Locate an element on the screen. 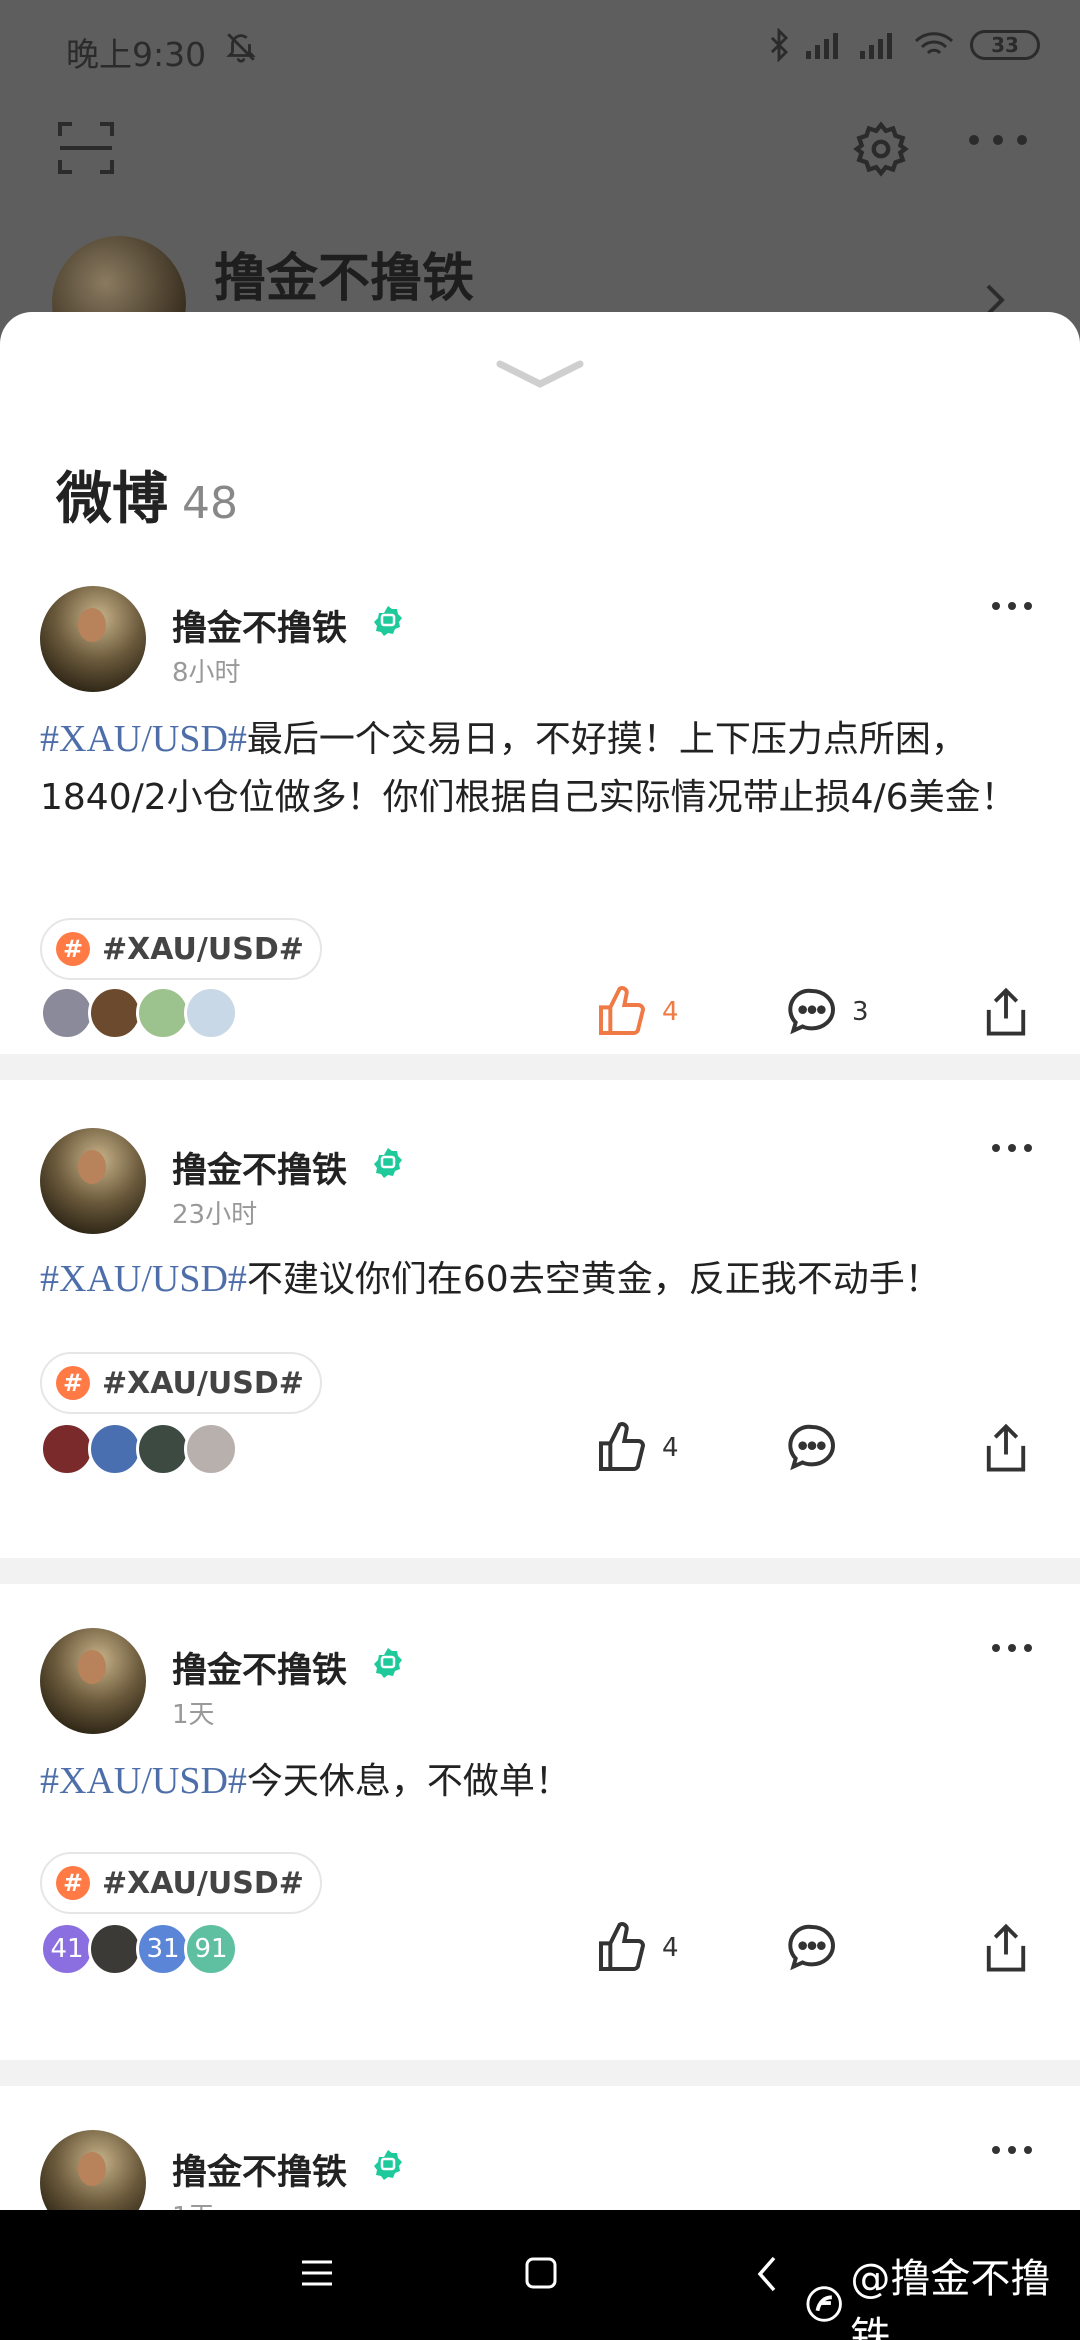 The image size is (1080, 2340). weibo-logo-icon is located at coordinates (824, 2304).